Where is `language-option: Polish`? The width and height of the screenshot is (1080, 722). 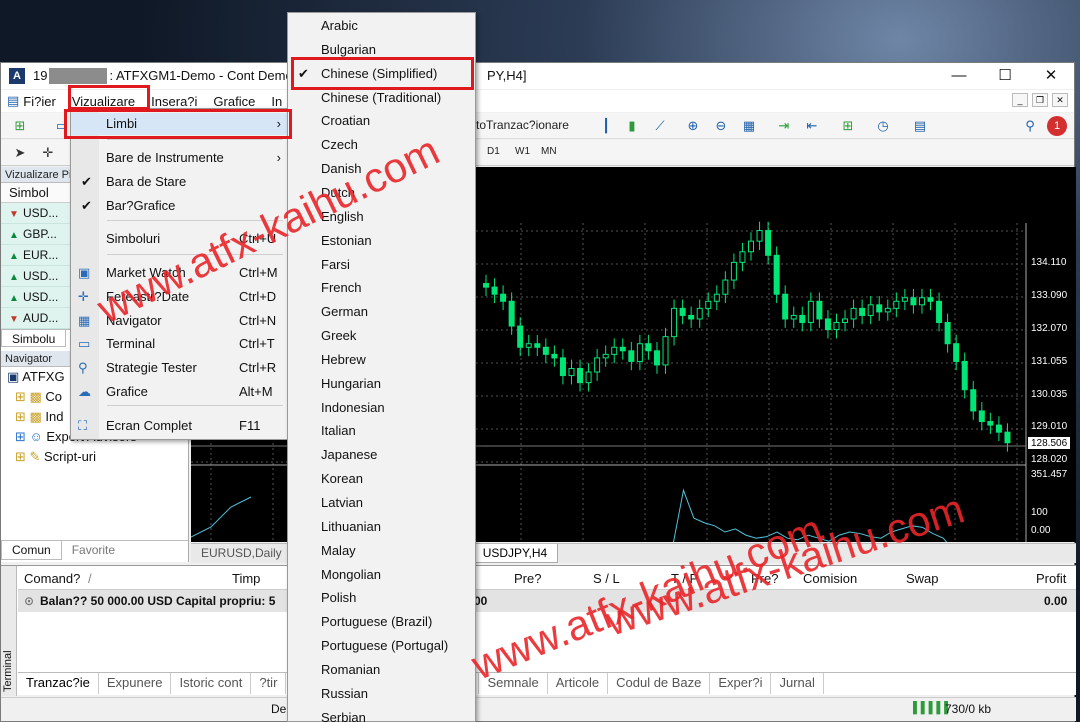
language-option: Polish is located at coordinates (338, 598).